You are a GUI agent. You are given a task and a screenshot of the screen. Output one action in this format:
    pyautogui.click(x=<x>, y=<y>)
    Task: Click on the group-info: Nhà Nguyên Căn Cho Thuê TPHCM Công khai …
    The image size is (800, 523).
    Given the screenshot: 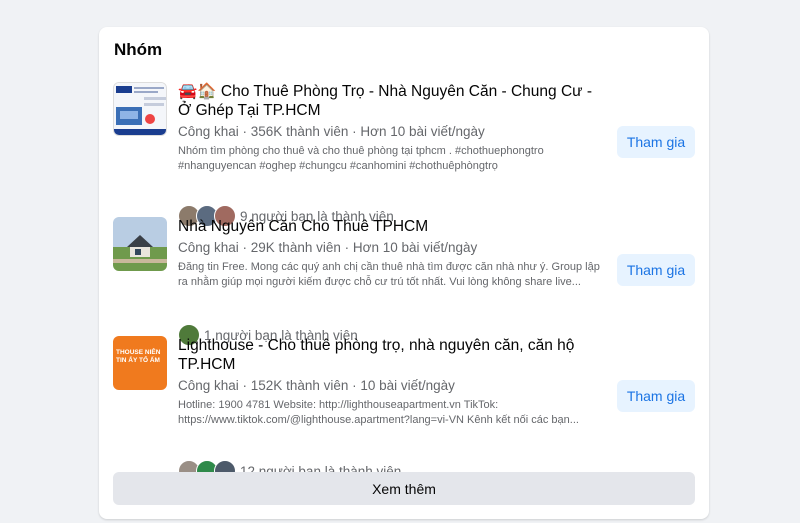 What is the action you would take?
    pyautogui.click(x=393, y=253)
    